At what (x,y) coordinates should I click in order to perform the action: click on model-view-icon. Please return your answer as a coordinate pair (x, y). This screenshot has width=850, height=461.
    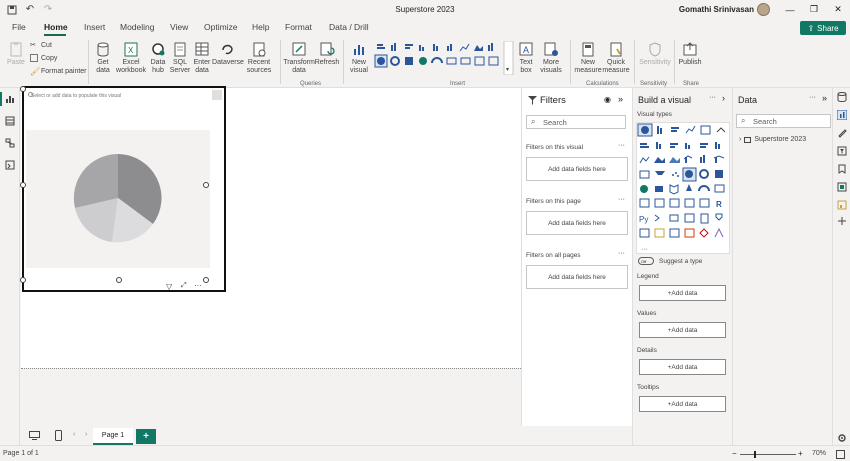
    Looking at the image, I should click on (10, 143).